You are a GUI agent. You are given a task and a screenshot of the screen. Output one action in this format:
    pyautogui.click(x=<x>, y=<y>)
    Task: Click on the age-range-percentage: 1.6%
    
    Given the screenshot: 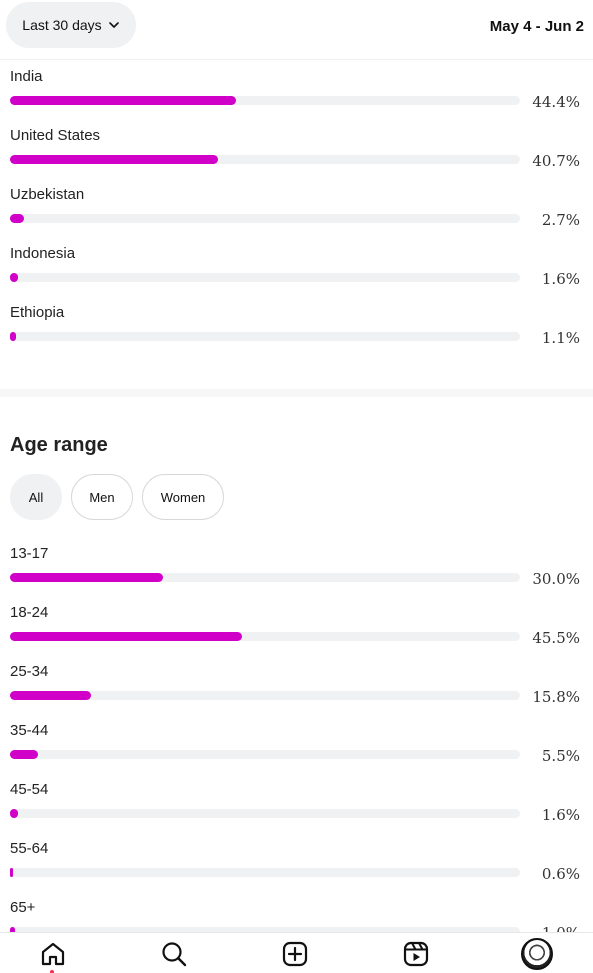 What is the action you would take?
    pyautogui.click(x=560, y=815)
    